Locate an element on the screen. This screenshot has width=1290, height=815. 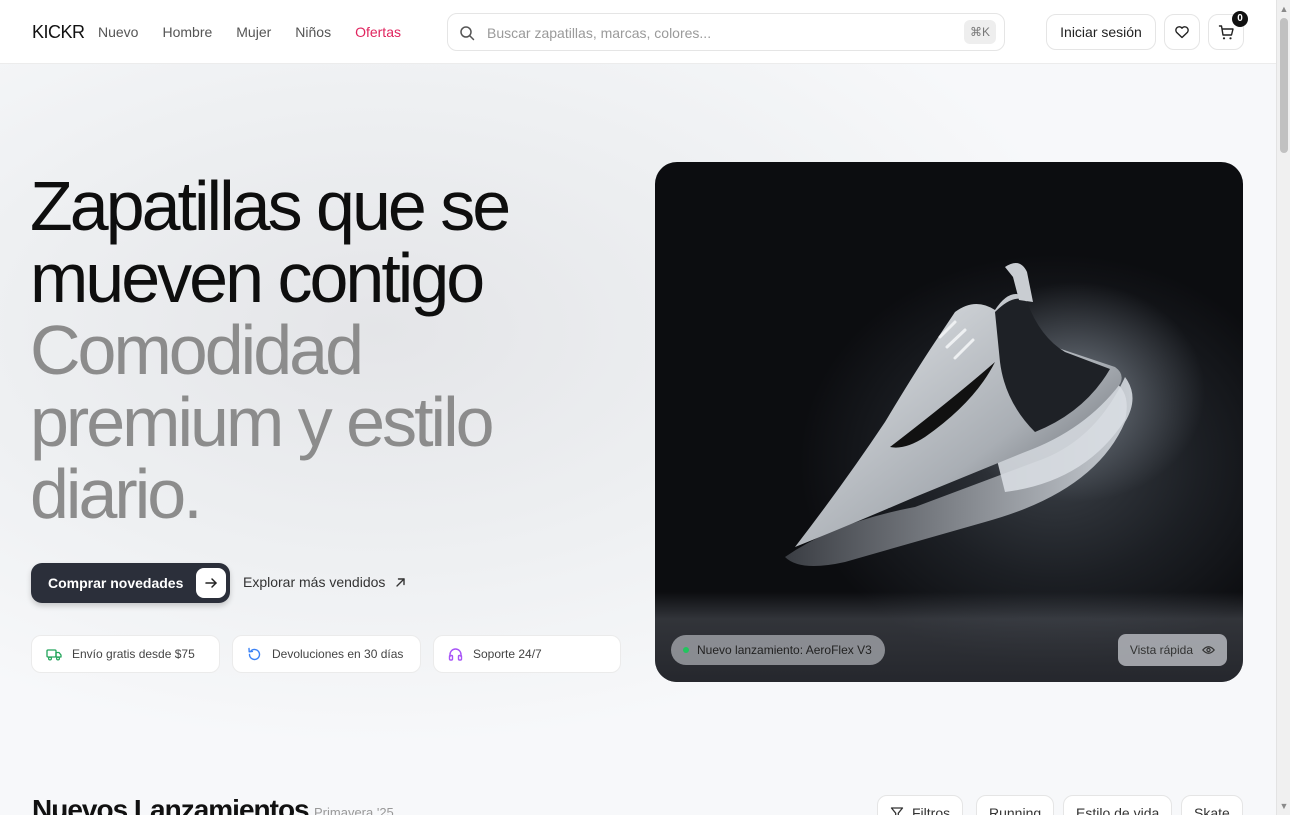
arrow-up-right-icon is located at coordinates (401, 582).